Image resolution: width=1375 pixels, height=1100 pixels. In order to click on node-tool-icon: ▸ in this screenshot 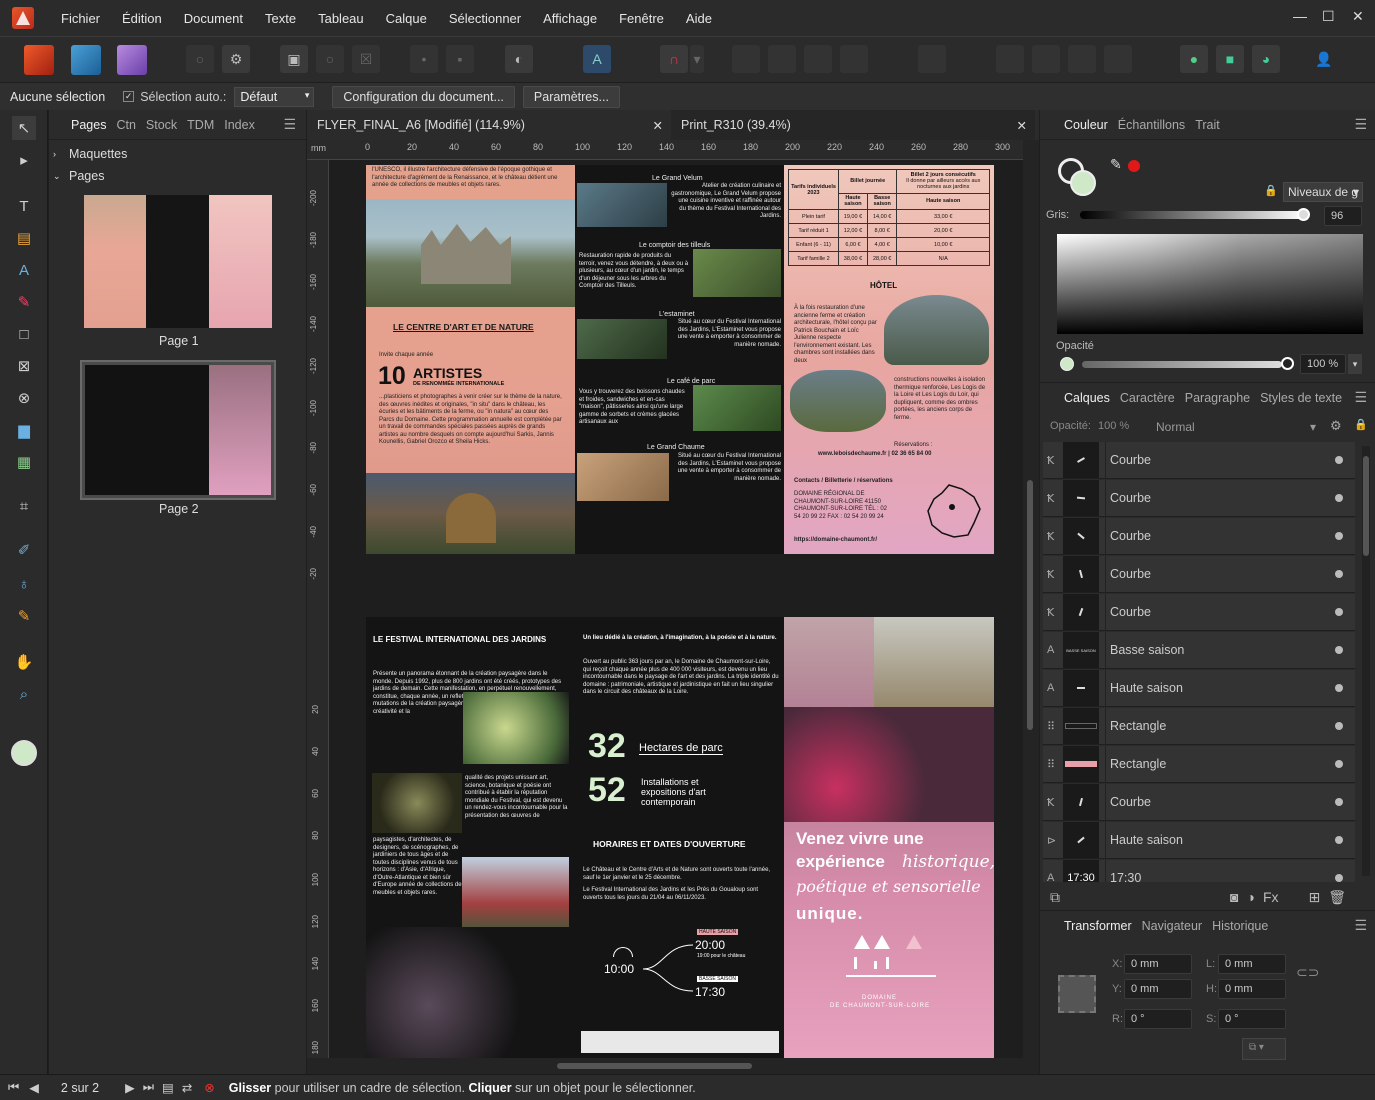, I will do `click(24, 160)`.